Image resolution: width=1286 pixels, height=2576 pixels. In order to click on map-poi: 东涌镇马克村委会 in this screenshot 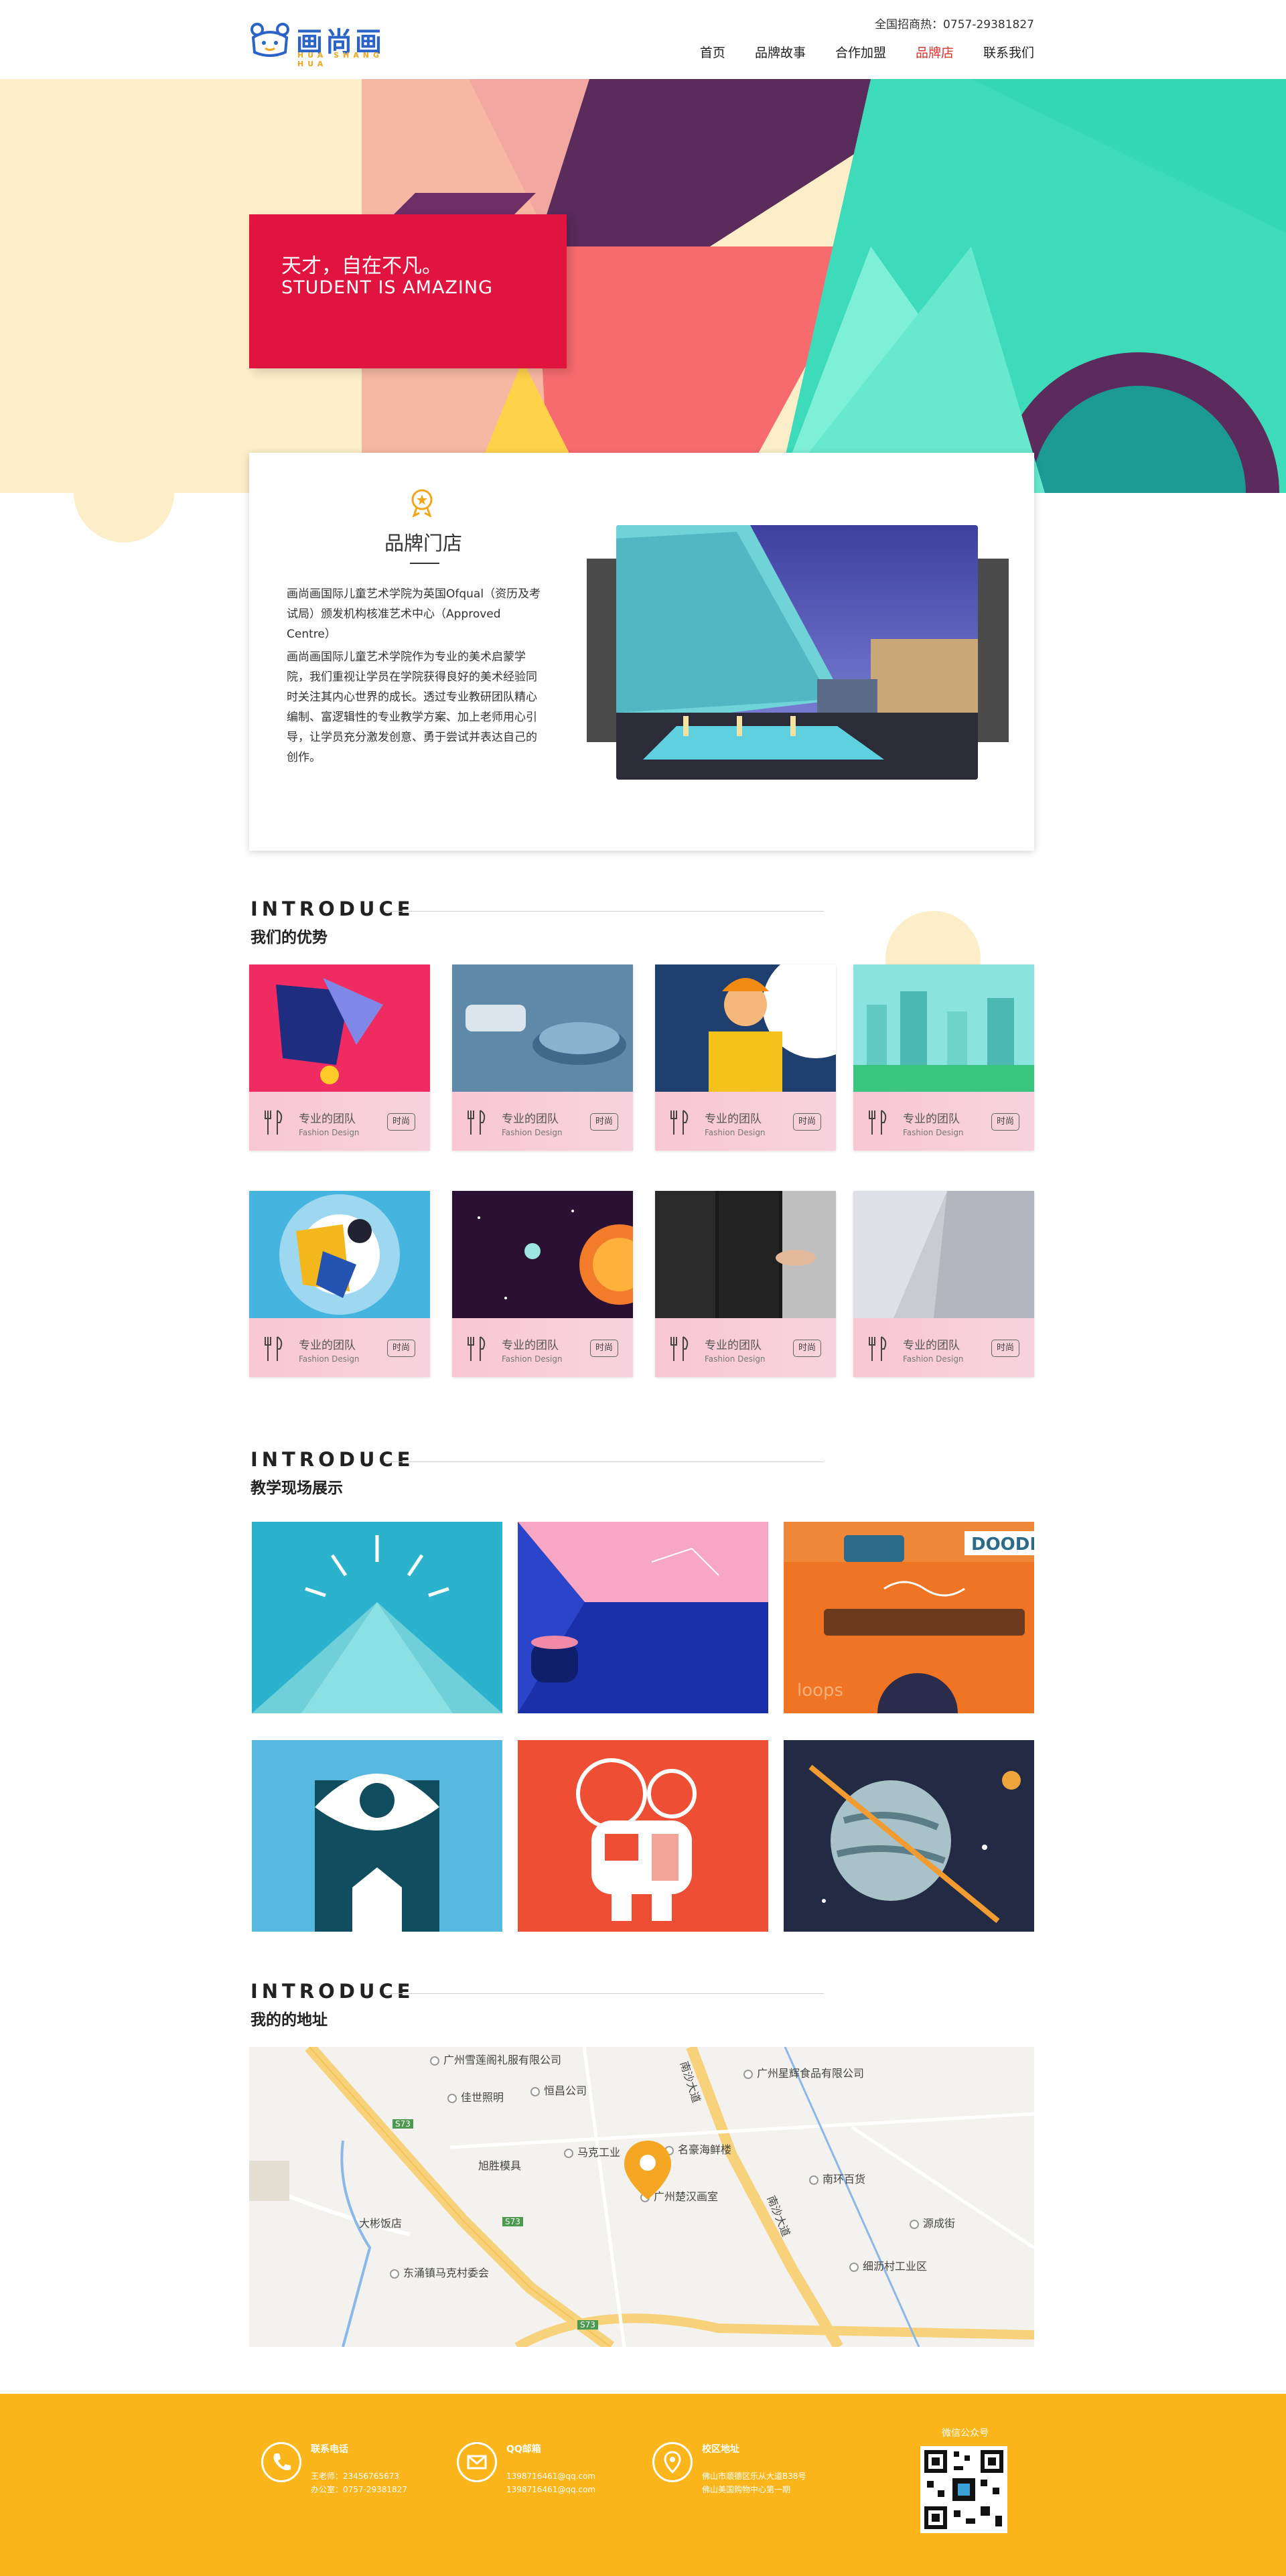, I will do `click(440, 2272)`.